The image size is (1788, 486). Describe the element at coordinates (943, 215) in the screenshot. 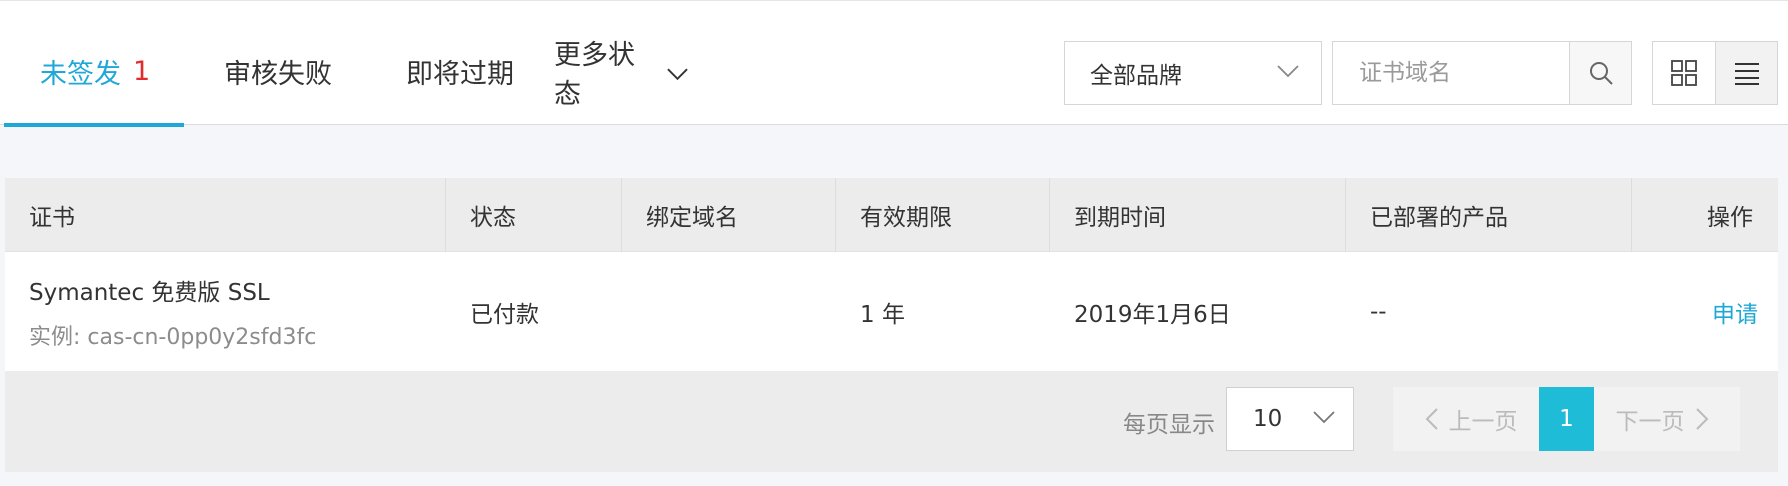

I see `column-header-validity: 有效期限` at that location.